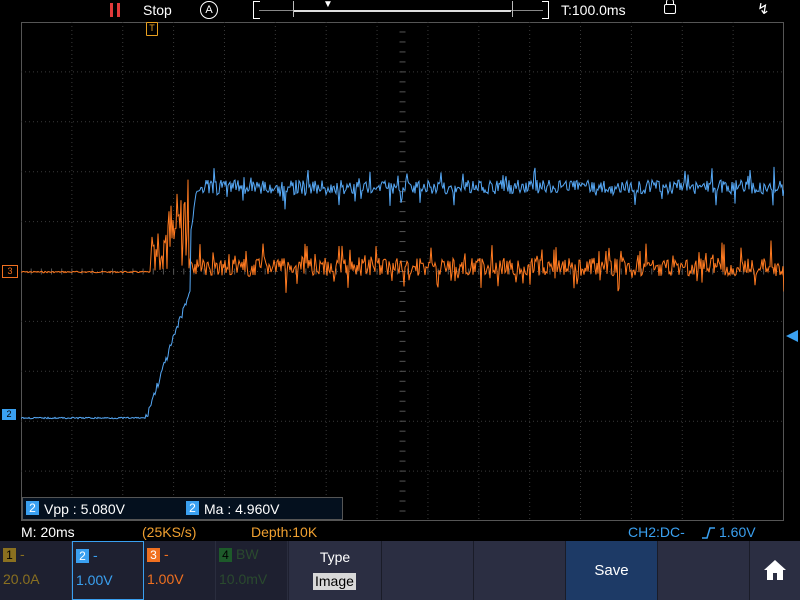  Describe the element at coordinates (165, 579) in the screenshot. I see `ch3-scale: 1.00V` at that location.